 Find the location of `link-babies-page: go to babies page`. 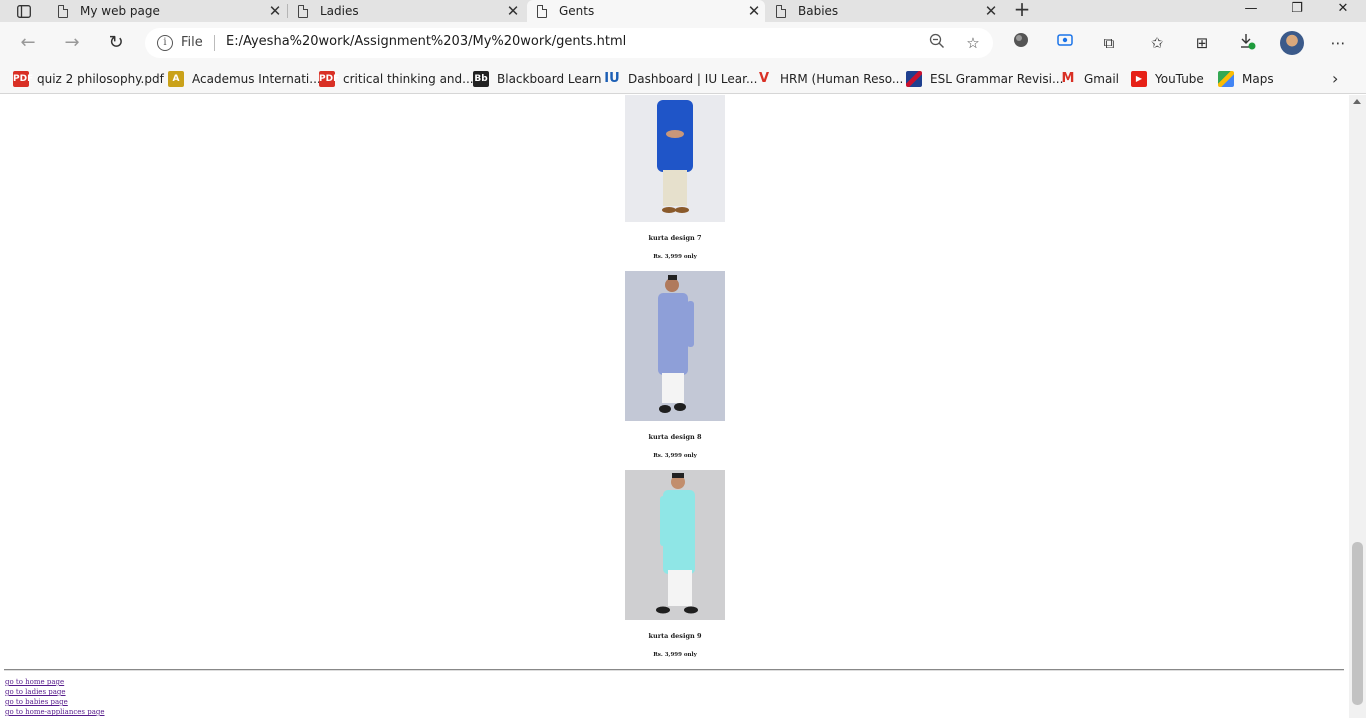

link-babies-page: go to babies page is located at coordinates (55, 702).